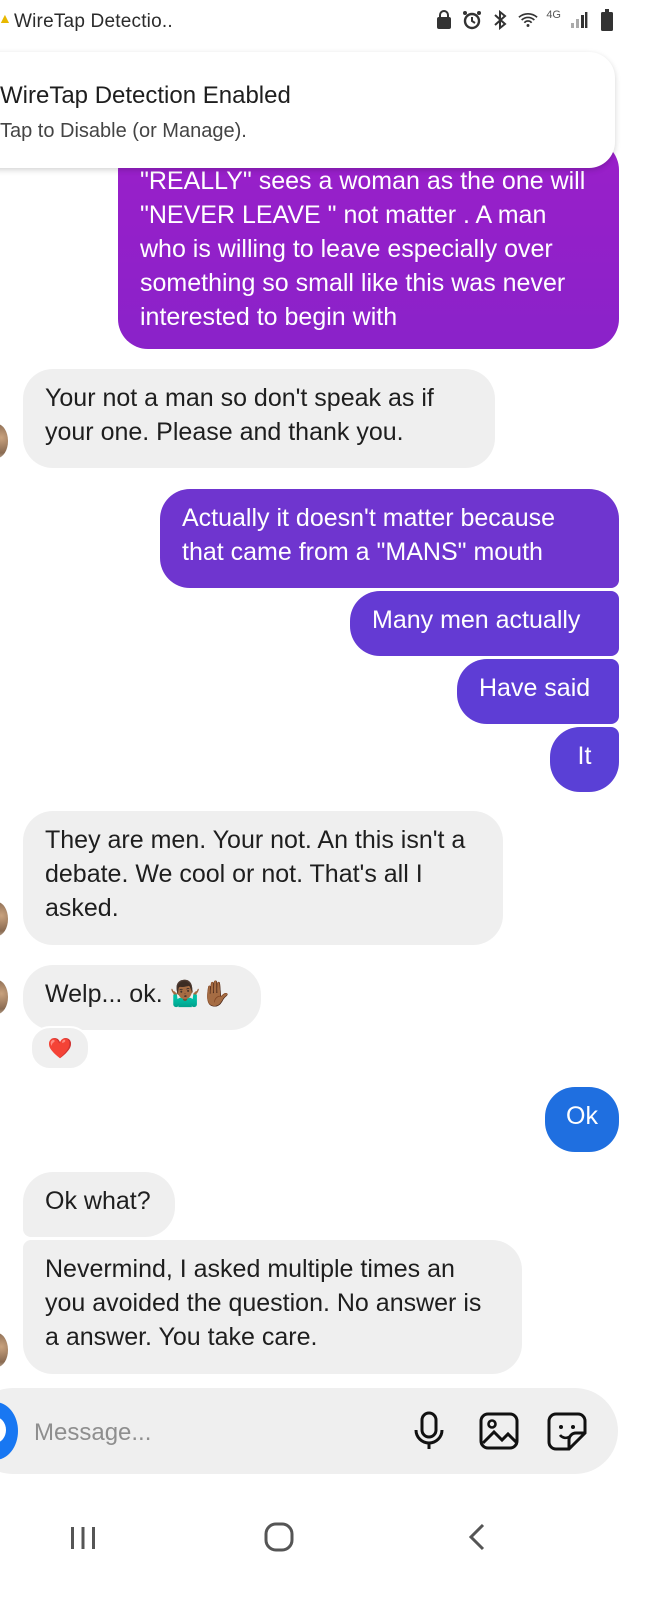 This screenshot has height=1598, width=645. Describe the element at coordinates (607, 20) in the screenshot. I see `battery-icon` at that location.